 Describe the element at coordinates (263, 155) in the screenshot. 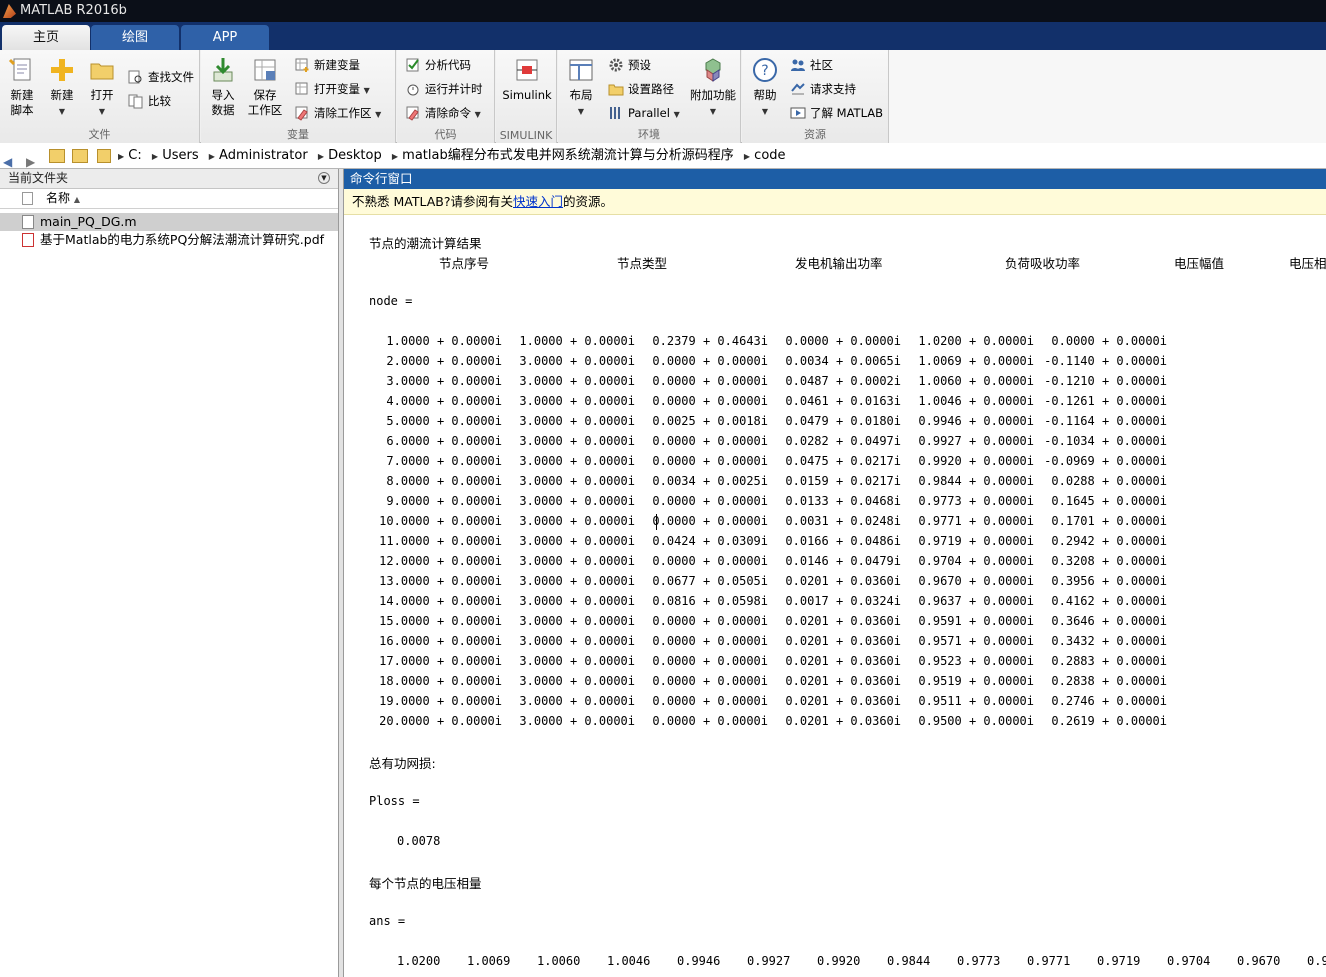

I see `breadcrumb-item: Administrator` at that location.